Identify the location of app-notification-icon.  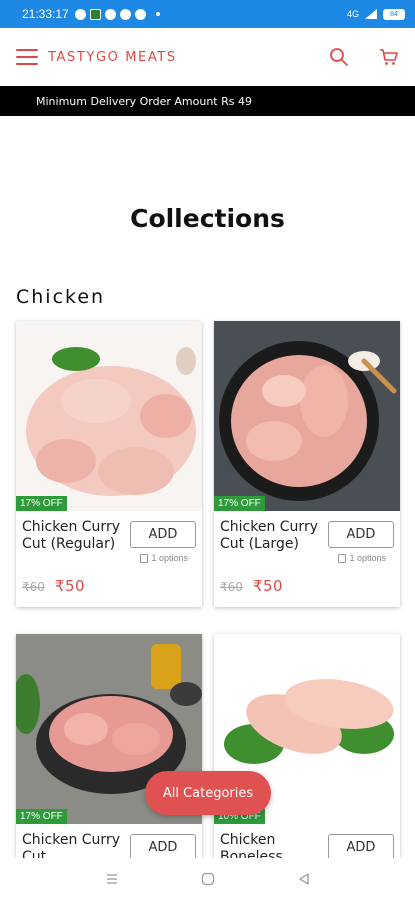
(95, 14).